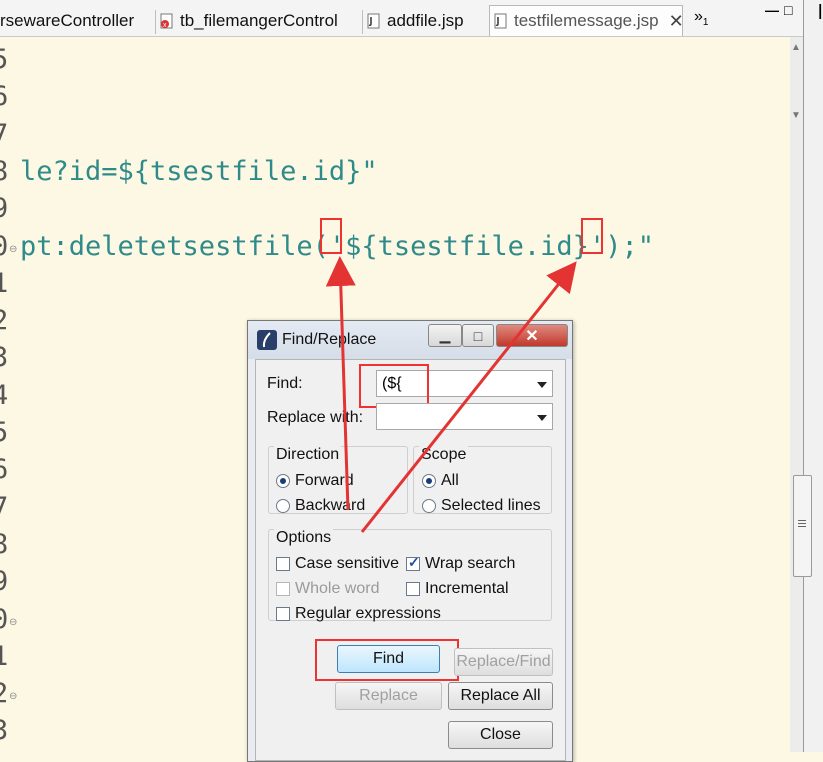 The width and height of the screenshot is (823, 762). What do you see at coordinates (820, 13) in the screenshot?
I see `panel-edge-glyph: l` at bounding box center [820, 13].